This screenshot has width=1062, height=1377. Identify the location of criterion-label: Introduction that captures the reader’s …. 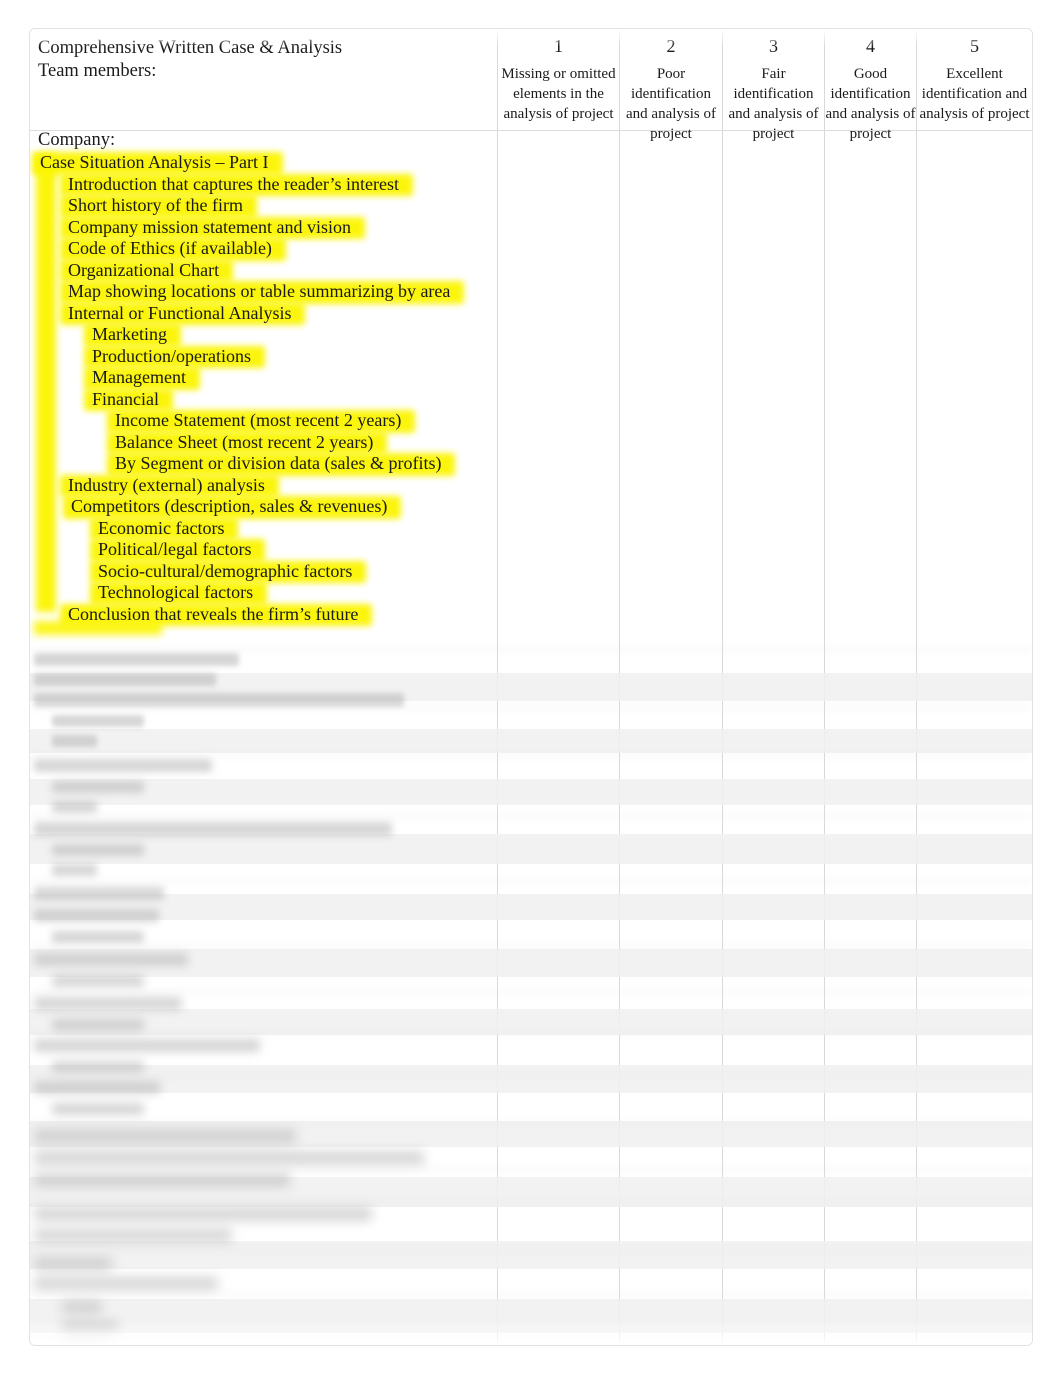
(234, 183).